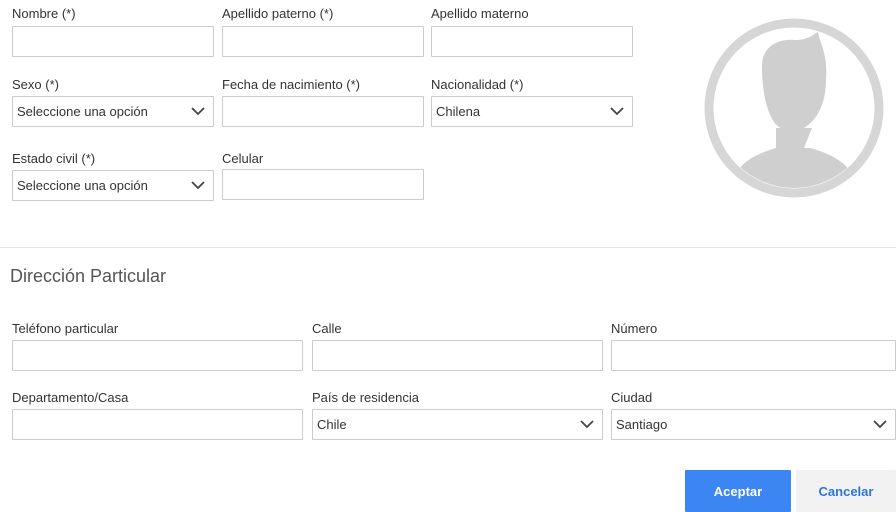 This screenshot has height=512, width=896. What do you see at coordinates (54, 158) in the screenshot?
I see `estado-civil-label: Estado civil (*)` at bounding box center [54, 158].